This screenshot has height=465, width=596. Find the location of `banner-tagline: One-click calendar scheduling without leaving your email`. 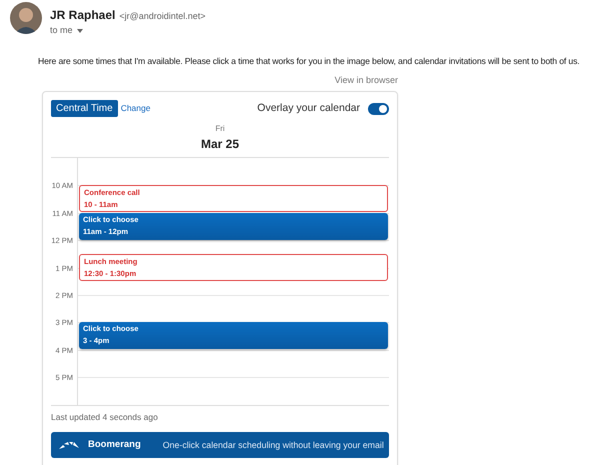

banner-tagline: One-click calendar scheduling without leaving your email is located at coordinates (273, 445).